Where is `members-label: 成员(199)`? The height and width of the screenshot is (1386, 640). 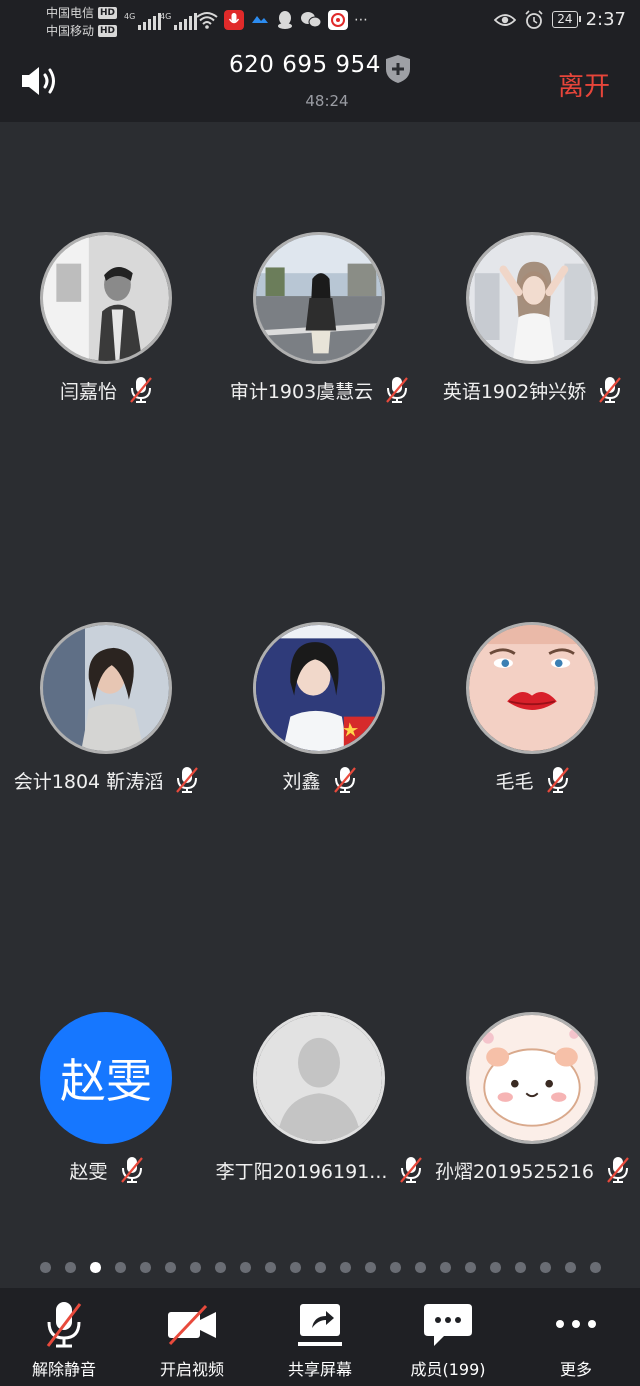
members-label: 成员(199) is located at coordinates (448, 1369).